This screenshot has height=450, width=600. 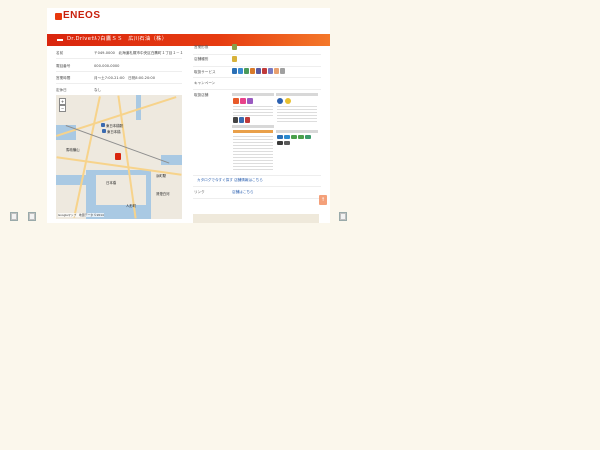 I want to click on info-label: 営業時間, so click(x=63, y=78).